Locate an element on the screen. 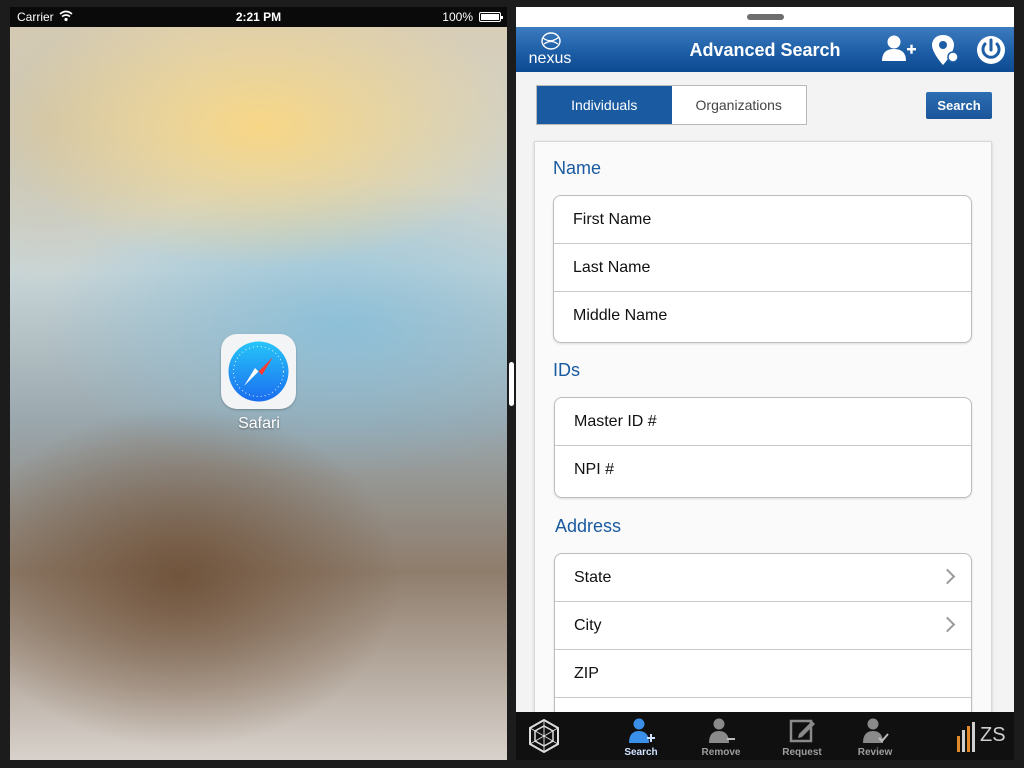 The width and height of the screenshot is (1024, 768). pane-grabber is located at coordinates (765, 17).